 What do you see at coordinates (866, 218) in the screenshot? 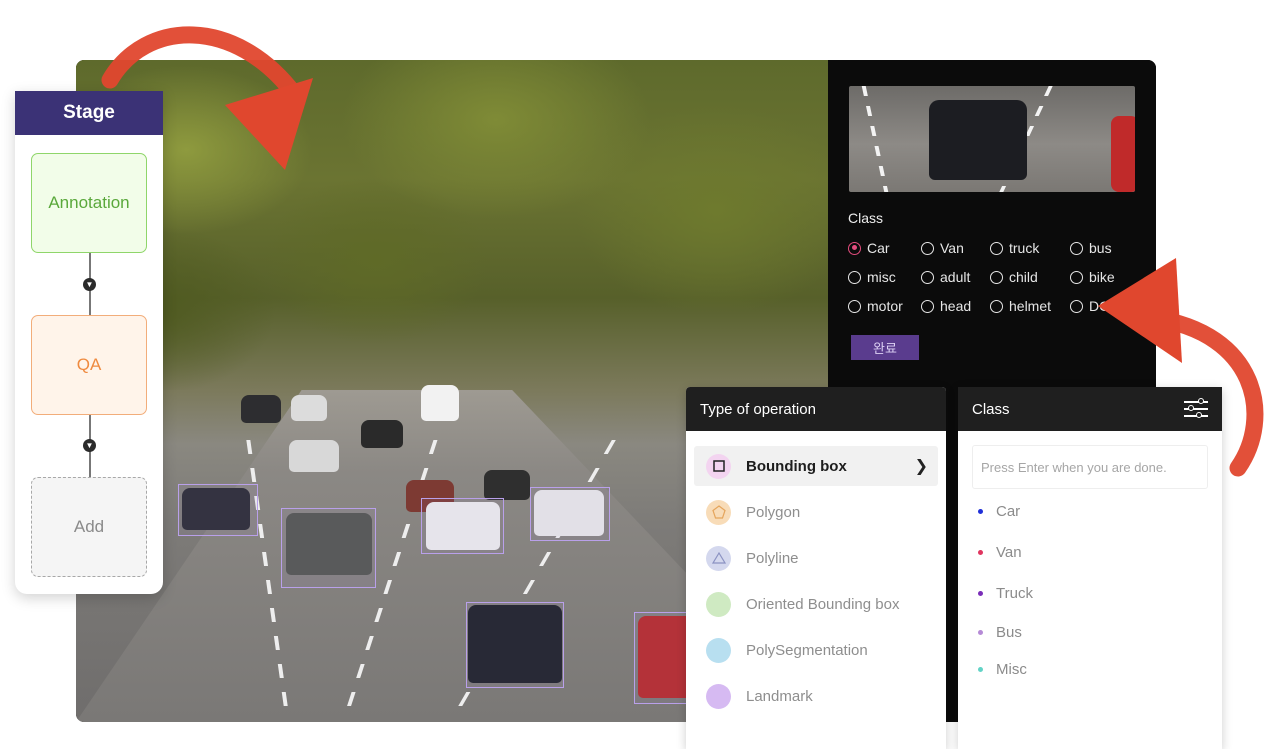
I see `class-label: Class` at bounding box center [866, 218].